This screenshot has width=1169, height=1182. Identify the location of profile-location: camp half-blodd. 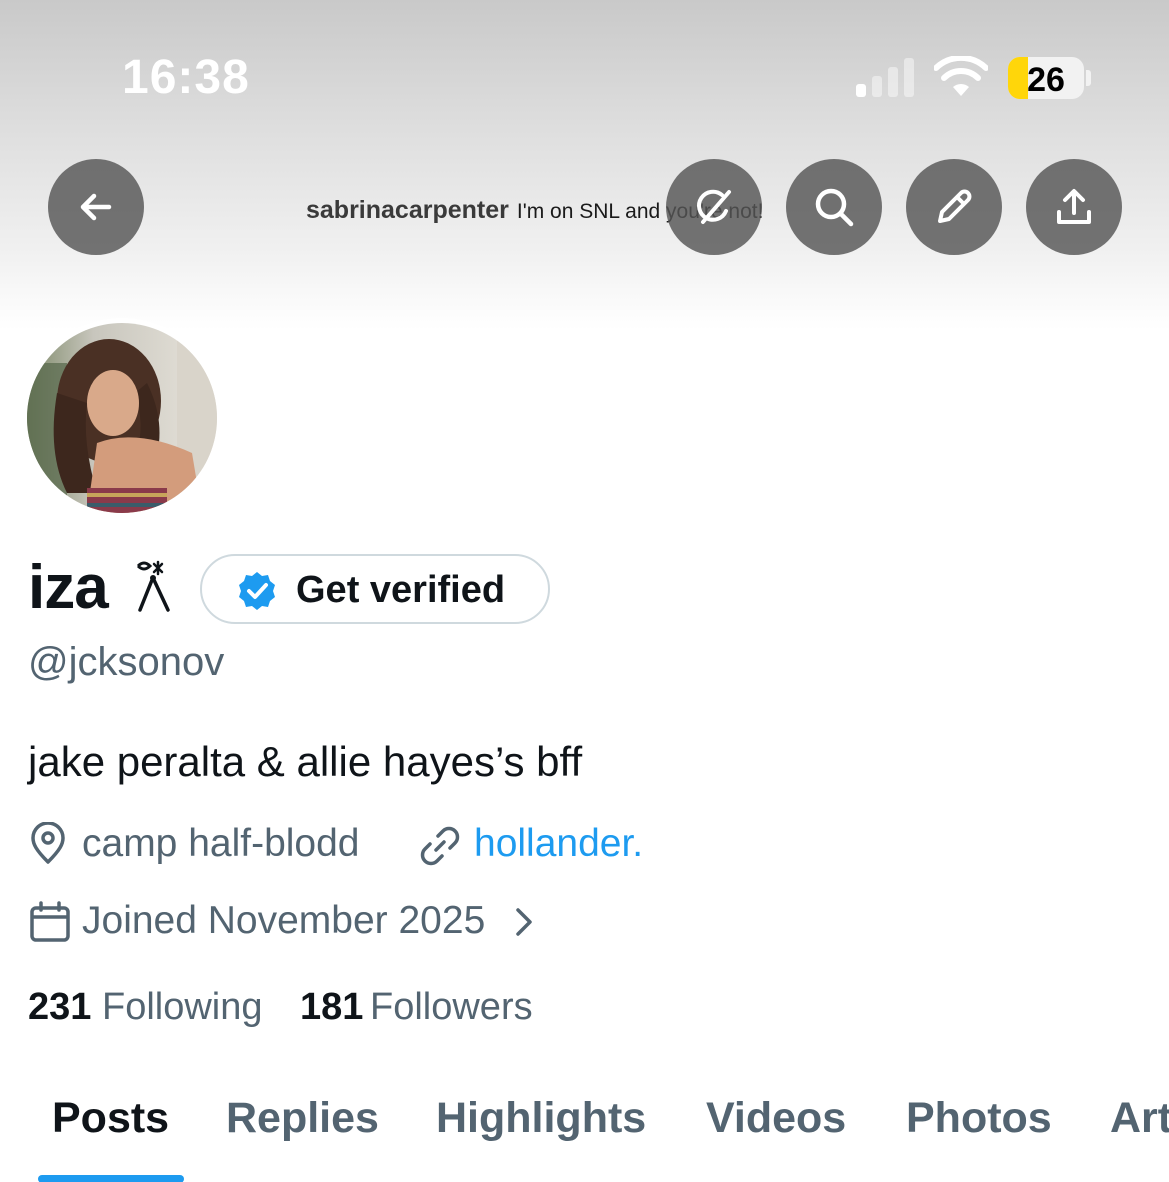
(221, 843).